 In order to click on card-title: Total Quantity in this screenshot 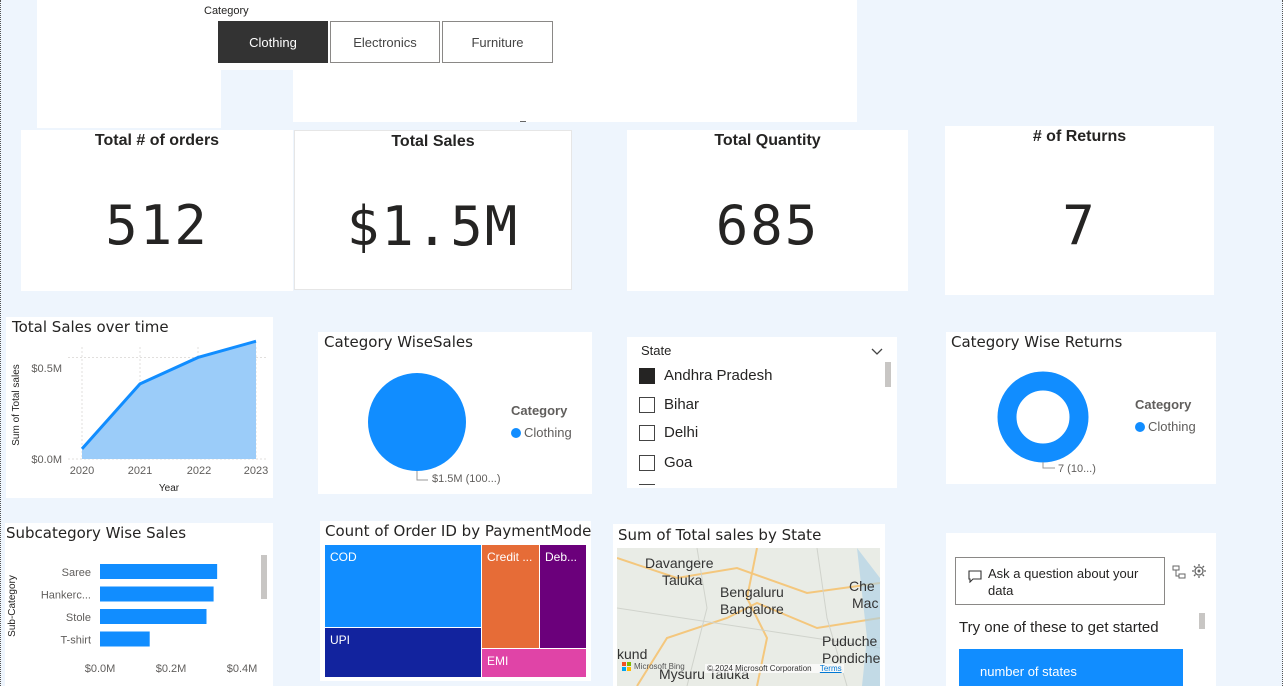, I will do `click(767, 140)`.